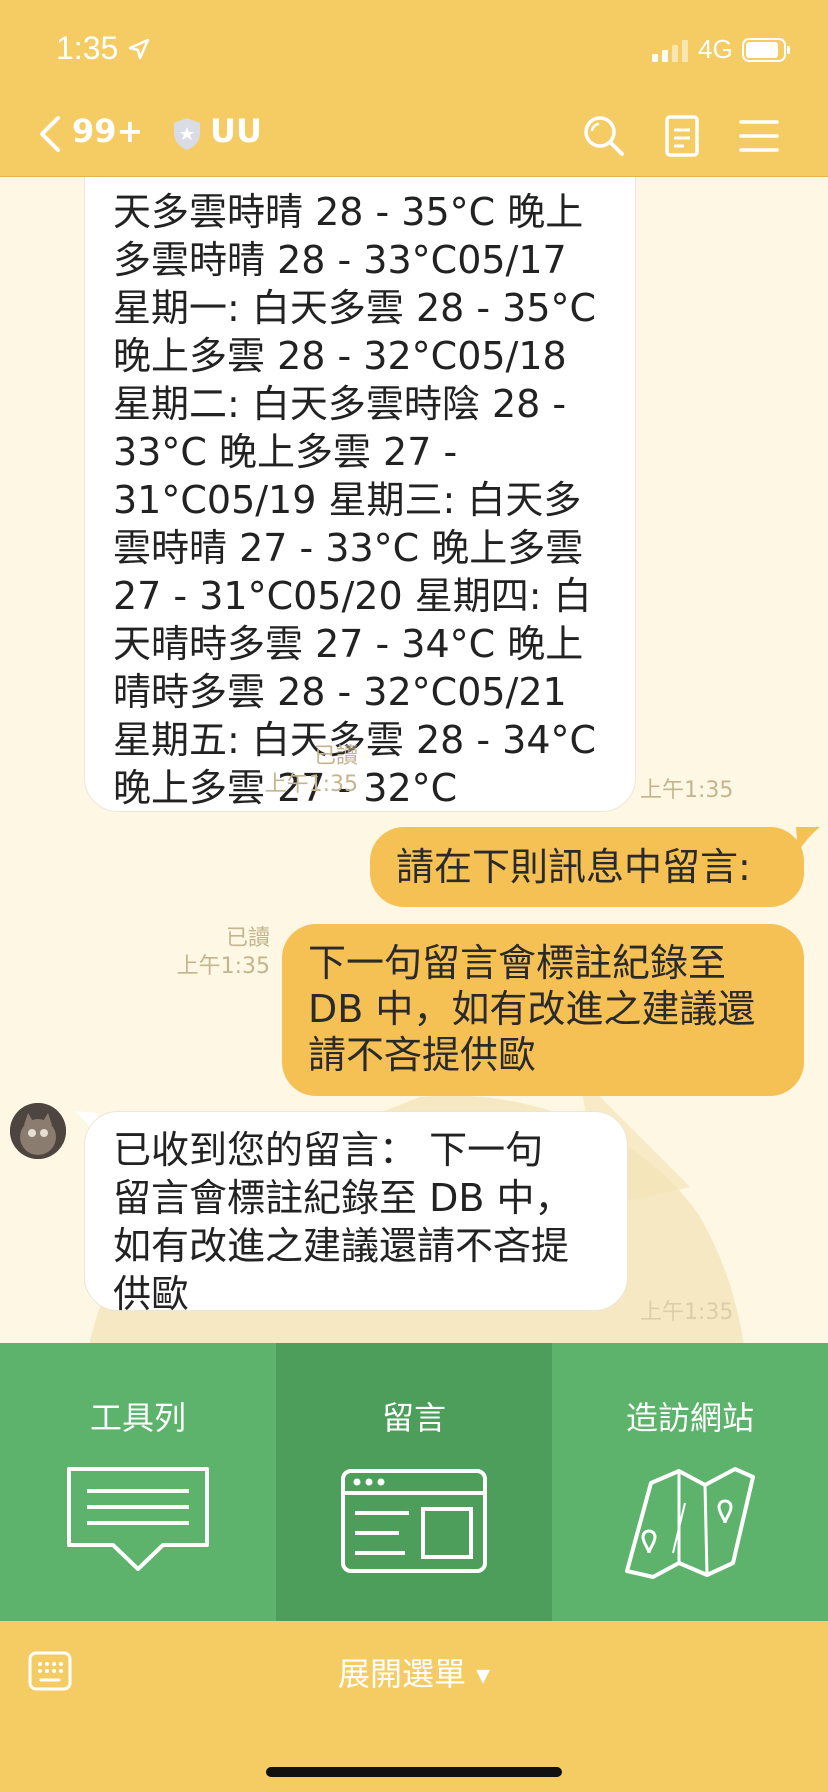  I want to click on message-line: 33°C 晚上多雲 27 -, so click(285, 452).